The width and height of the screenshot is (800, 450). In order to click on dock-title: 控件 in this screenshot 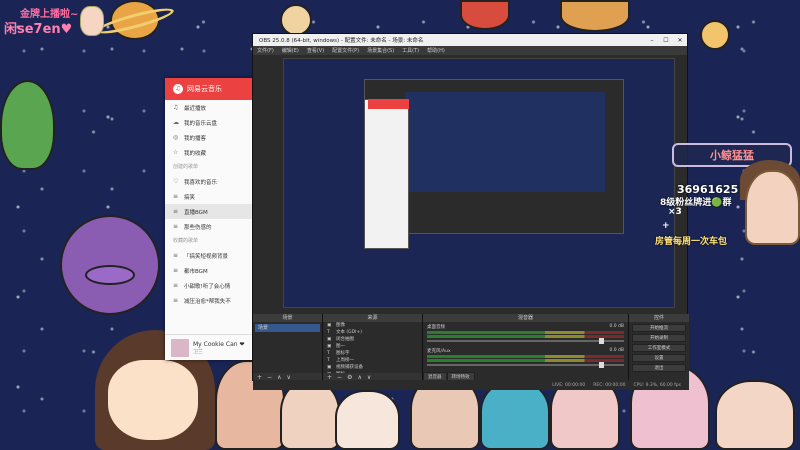, I will do `click(659, 318)`.